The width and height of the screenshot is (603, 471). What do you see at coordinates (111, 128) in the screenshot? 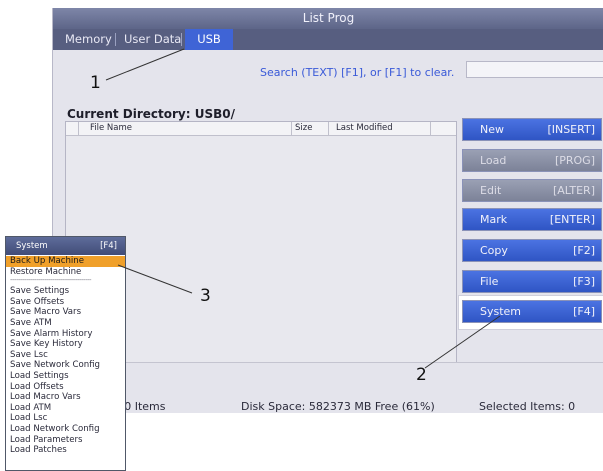
I see `column-file-name: File Name` at bounding box center [111, 128].